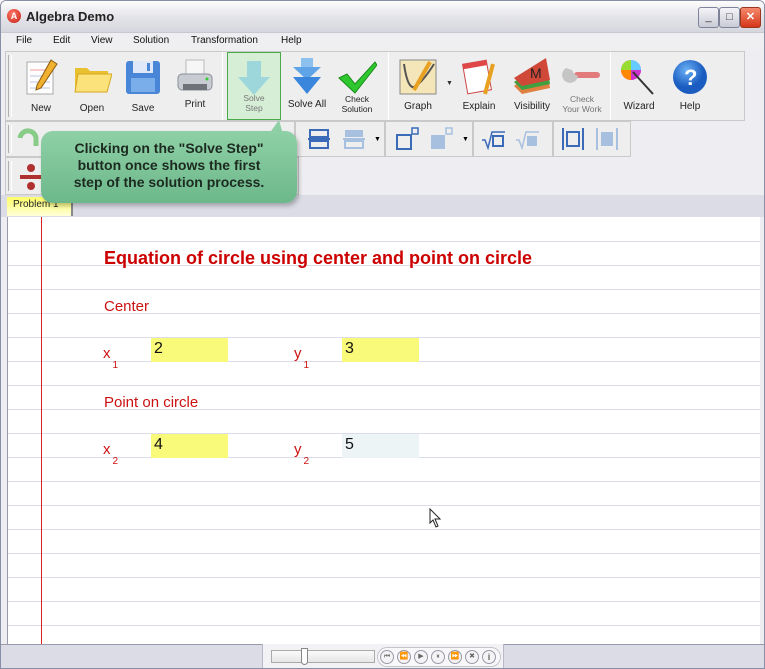  I want to click on solve-all-button: Solve All, so click(307, 86).